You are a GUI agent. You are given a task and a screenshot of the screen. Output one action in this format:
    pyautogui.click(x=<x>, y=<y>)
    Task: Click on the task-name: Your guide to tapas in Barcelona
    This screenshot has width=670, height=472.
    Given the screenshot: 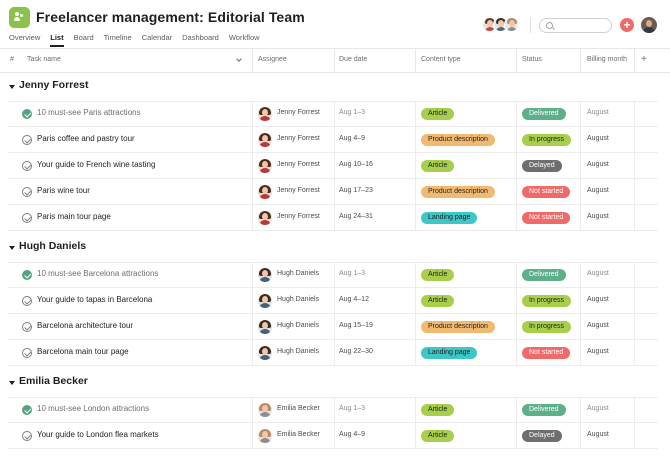 What is the action you would take?
    pyautogui.click(x=94, y=299)
    